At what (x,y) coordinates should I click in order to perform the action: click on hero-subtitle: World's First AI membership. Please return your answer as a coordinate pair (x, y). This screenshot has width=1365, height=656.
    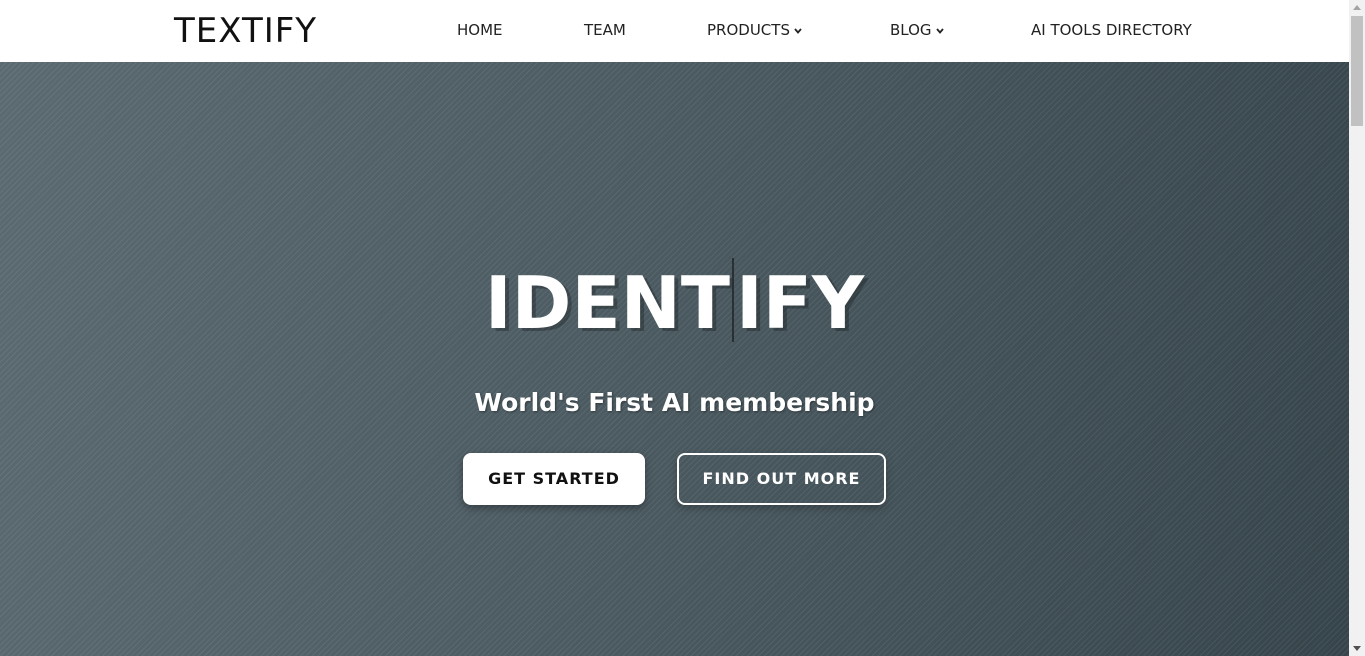
    Looking at the image, I should click on (674, 402).